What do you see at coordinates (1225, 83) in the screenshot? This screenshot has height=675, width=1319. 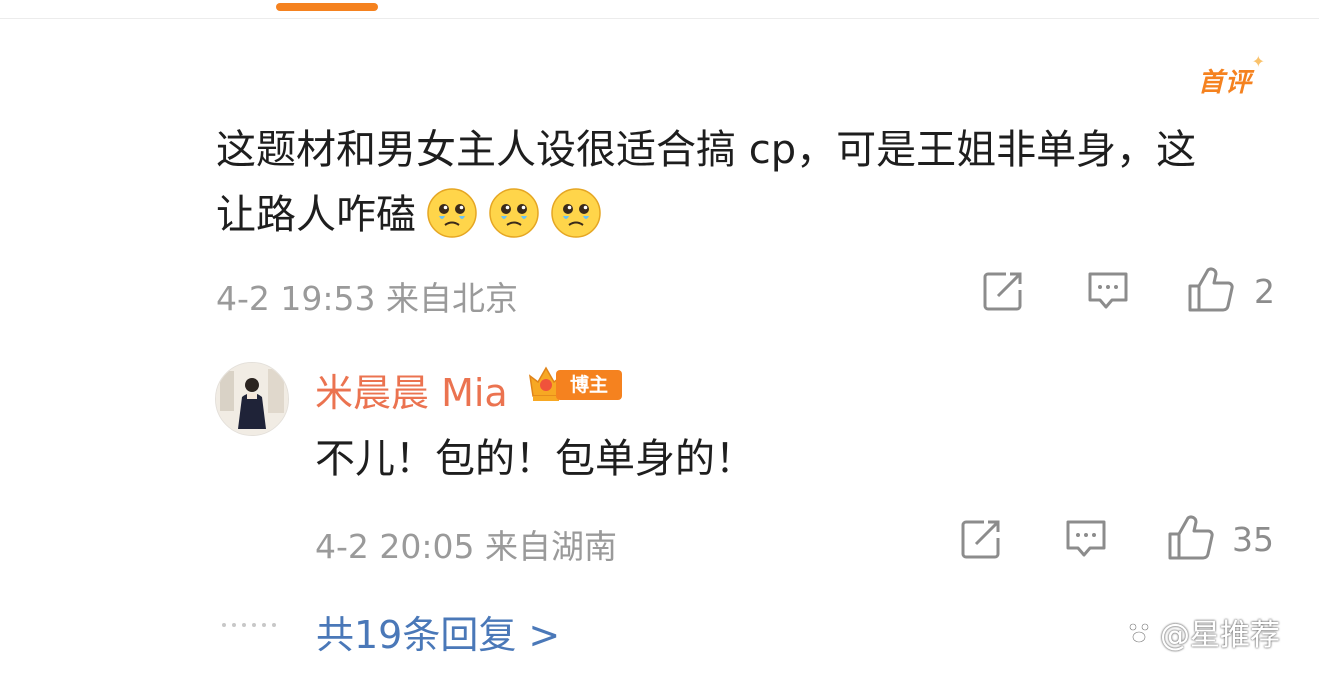 I see `first-comment-badge-label: 首评` at bounding box center [1225, 83].